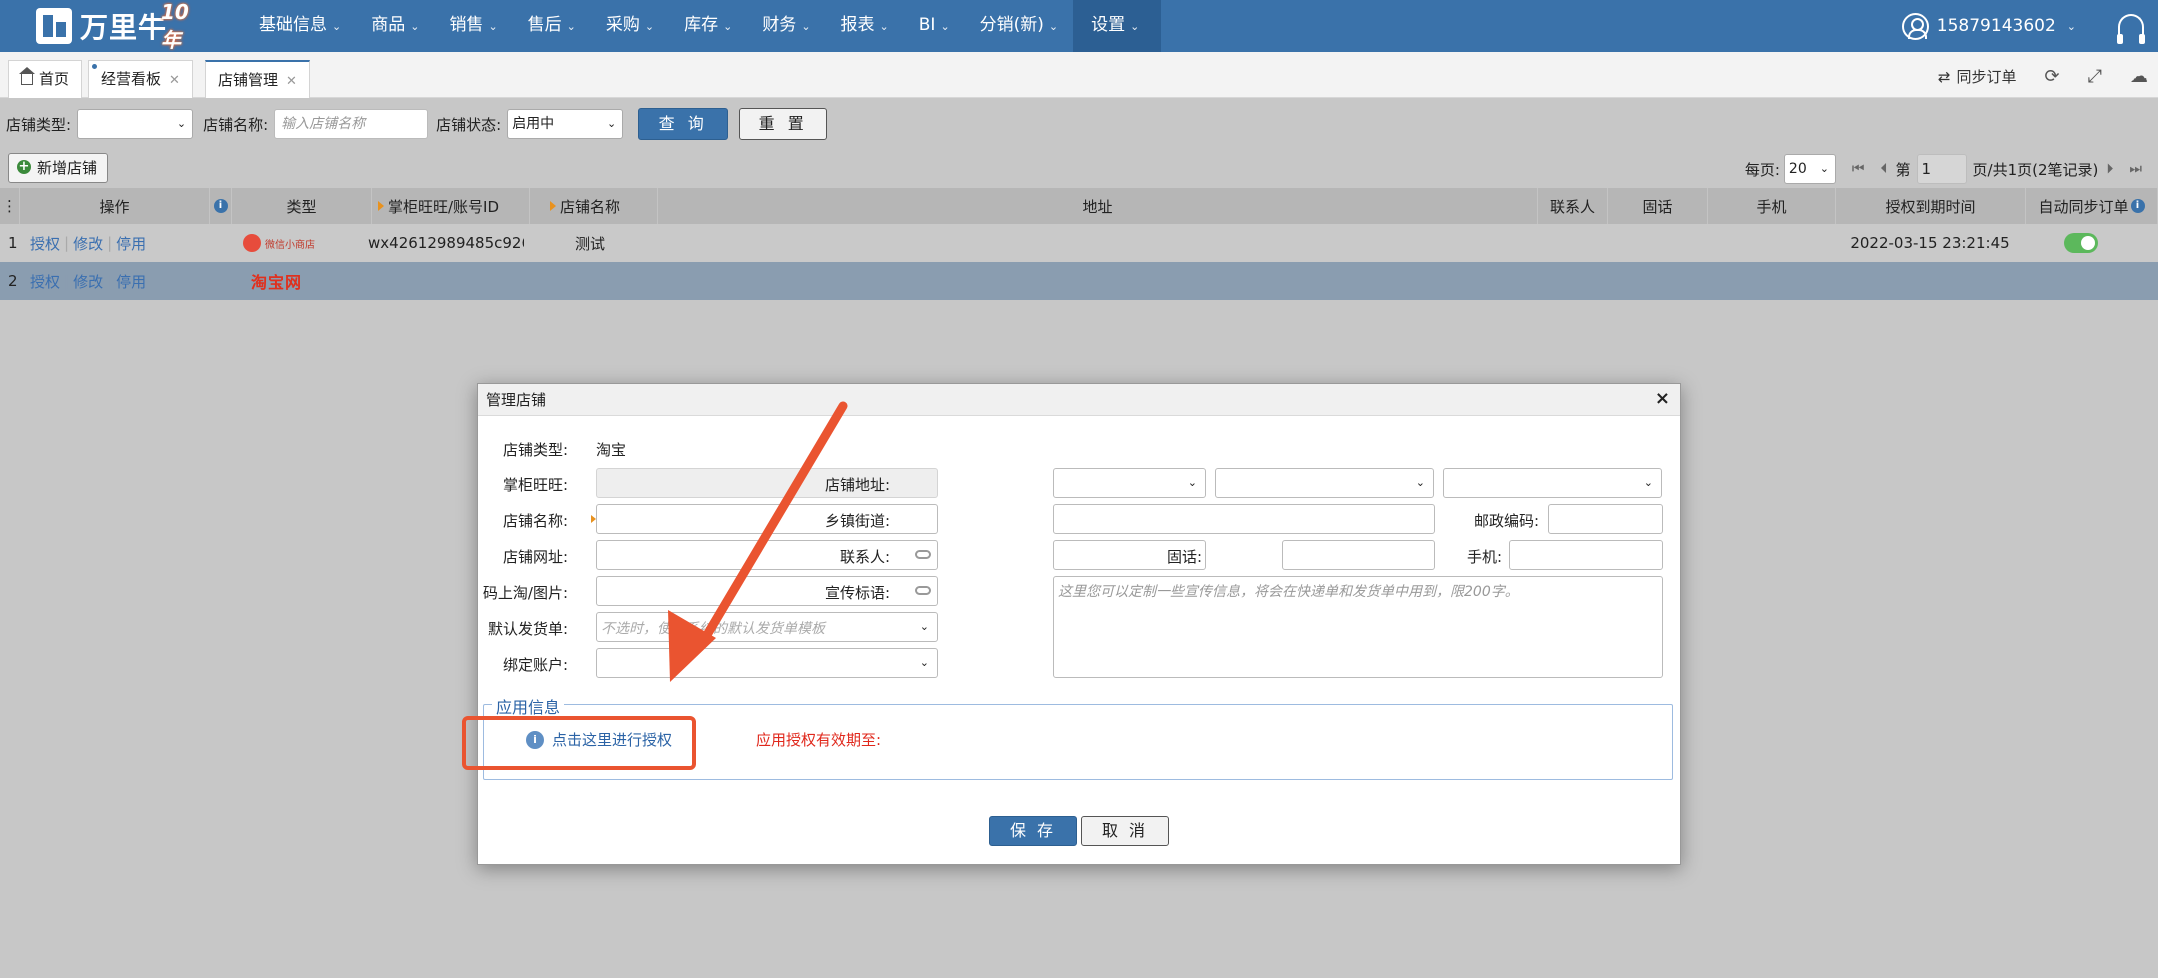  I want to click on header-store-name: 店铺名称, so click(594, 206).